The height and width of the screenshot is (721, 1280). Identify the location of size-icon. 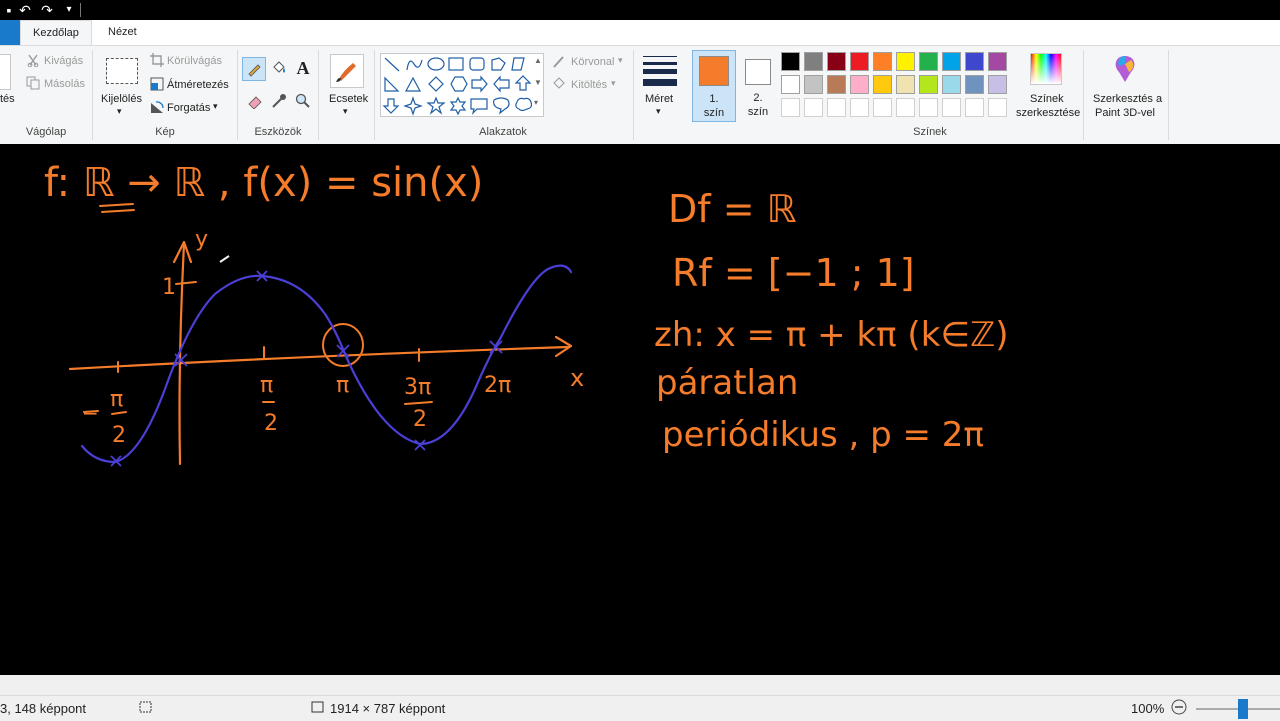
(660, 71).